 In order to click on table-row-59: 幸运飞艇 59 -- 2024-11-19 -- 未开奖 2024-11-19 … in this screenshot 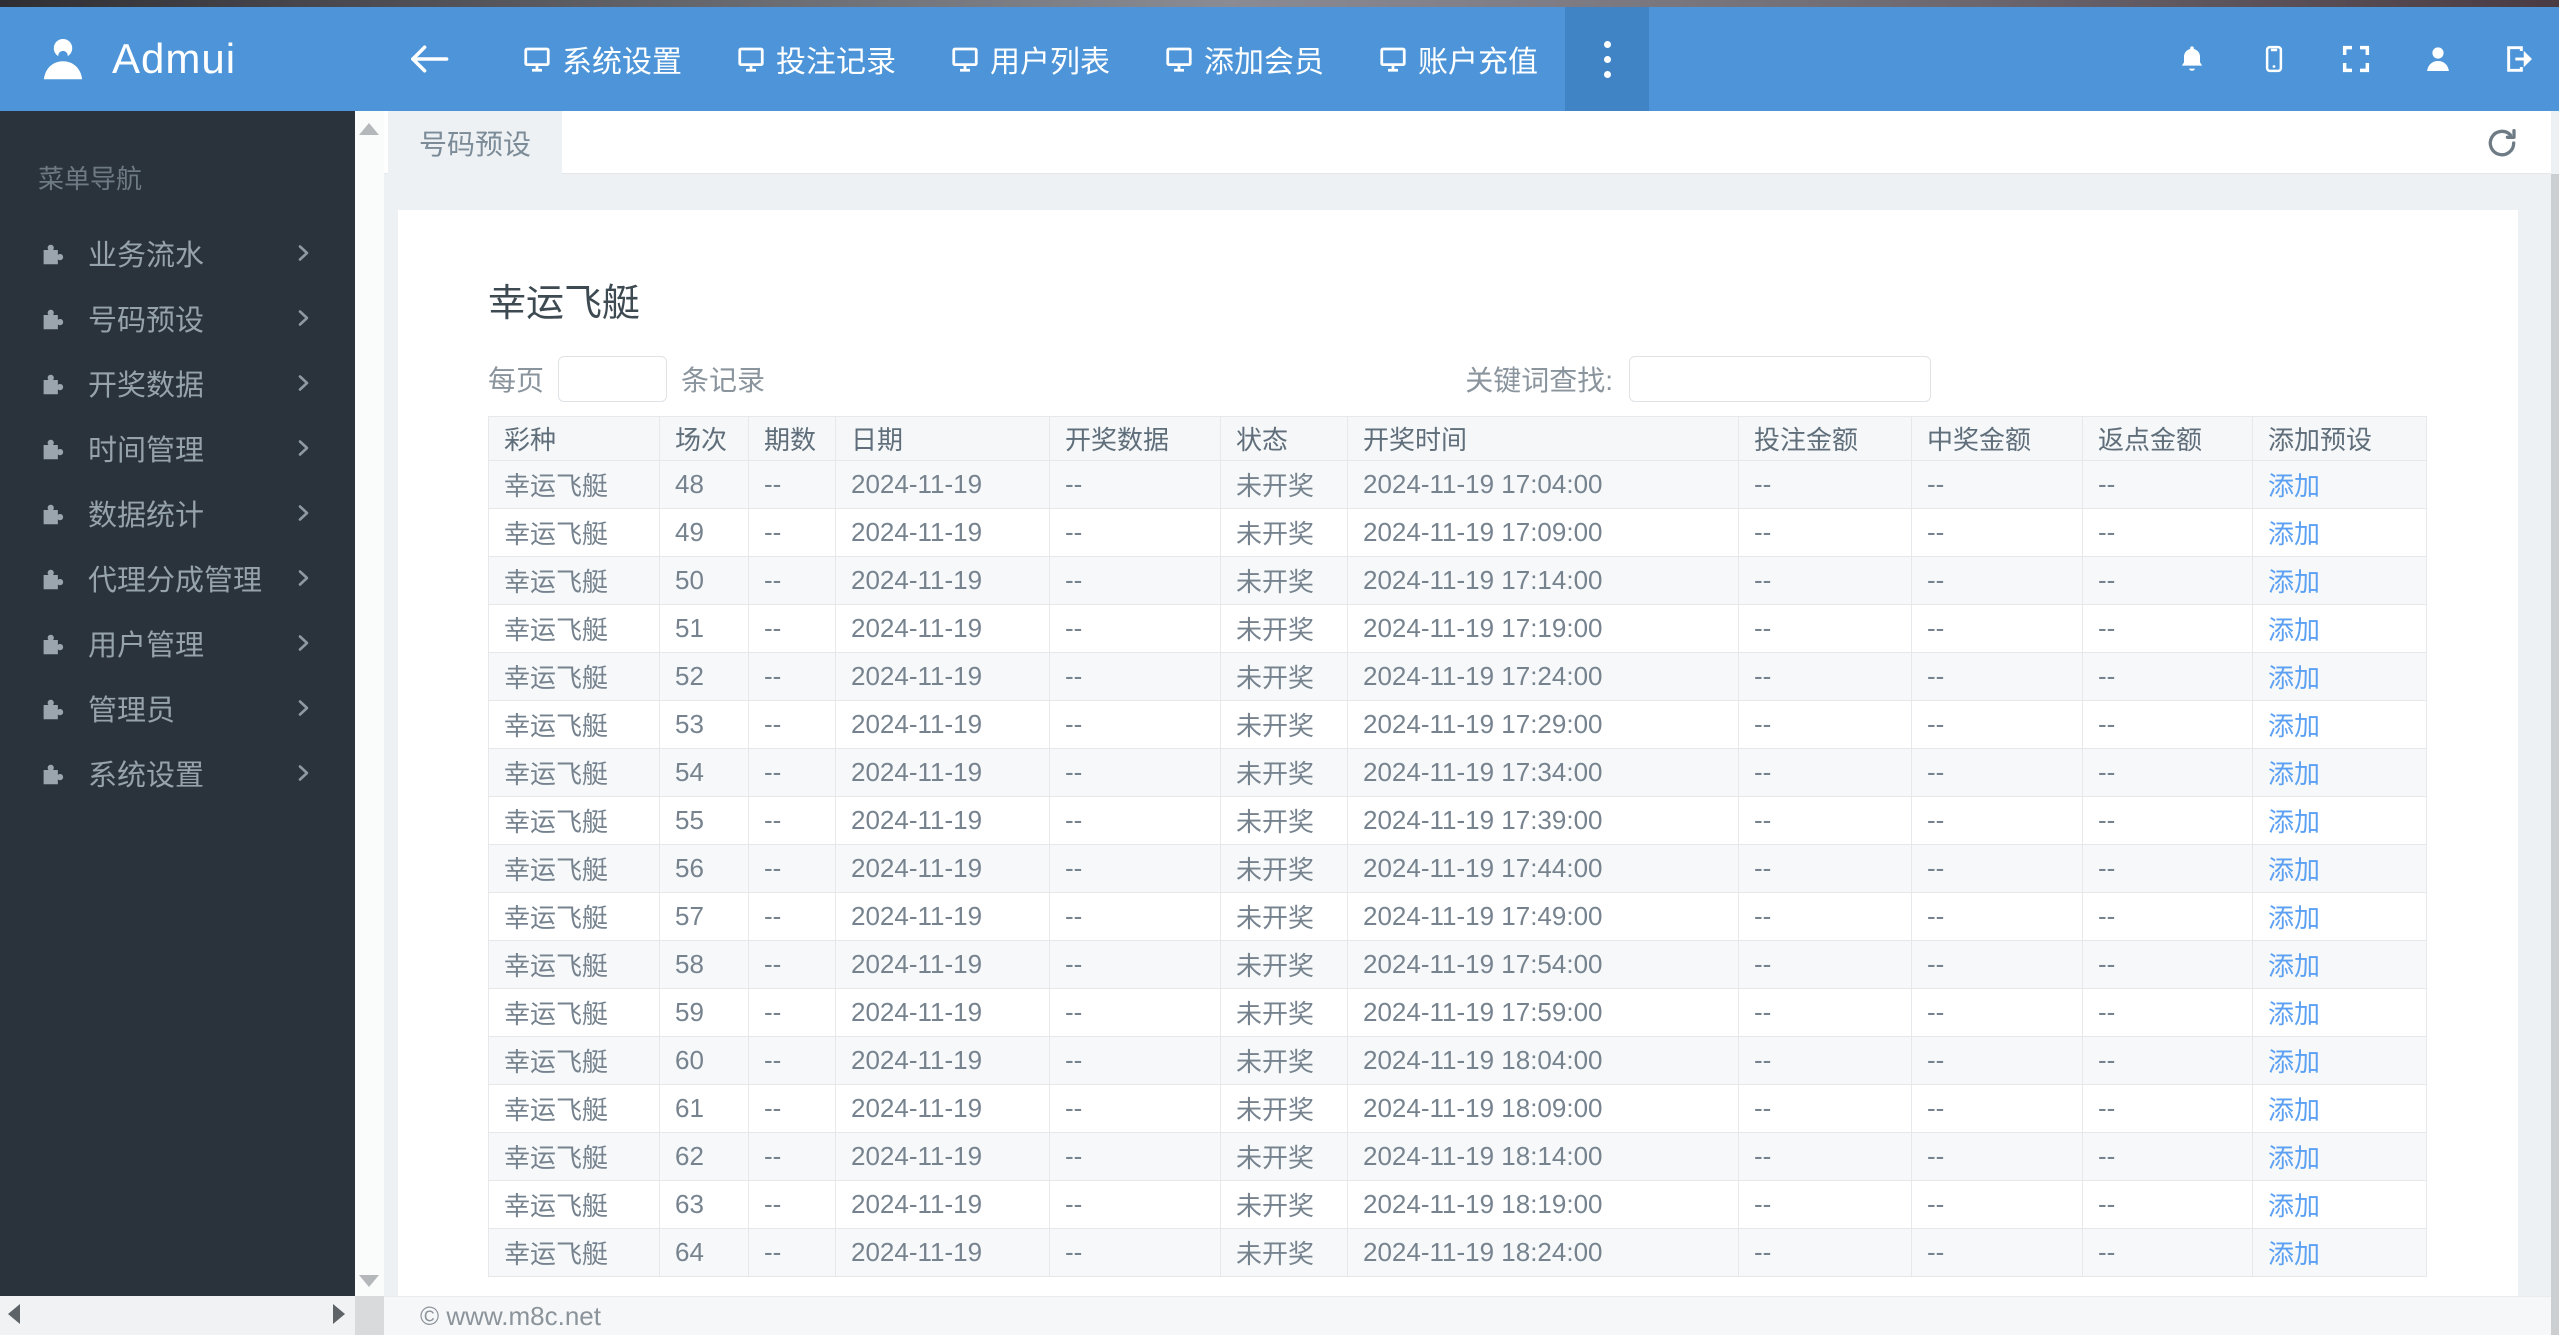, I will do `click(1457, 1012)`.